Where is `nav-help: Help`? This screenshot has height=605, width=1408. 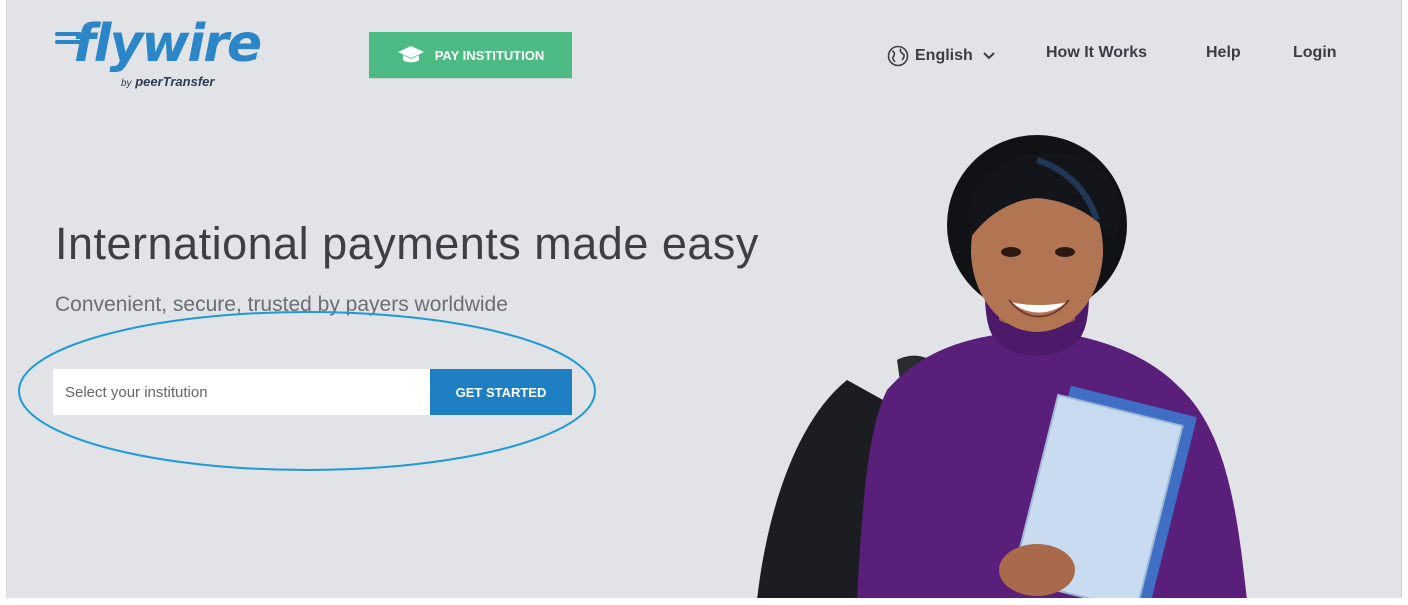 nav-help: Help is located at coordinates (1223, 56).